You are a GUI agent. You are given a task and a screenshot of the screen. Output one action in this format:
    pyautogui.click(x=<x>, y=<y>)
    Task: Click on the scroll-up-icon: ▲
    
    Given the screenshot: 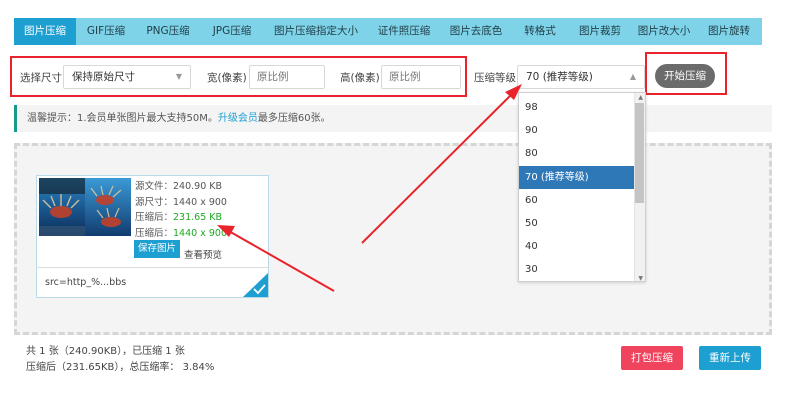 What is the action you would take?
    pyautogui.click(x=640, y=97)
    